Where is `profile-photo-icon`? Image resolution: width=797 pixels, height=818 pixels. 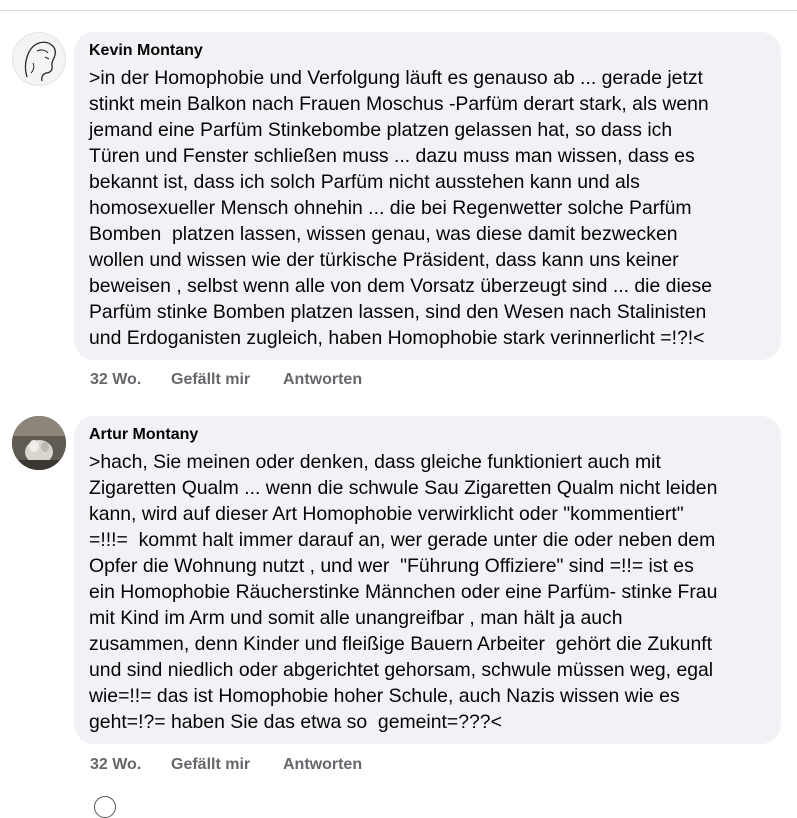 profile-photo-icon is located at coordinates (39, 443).